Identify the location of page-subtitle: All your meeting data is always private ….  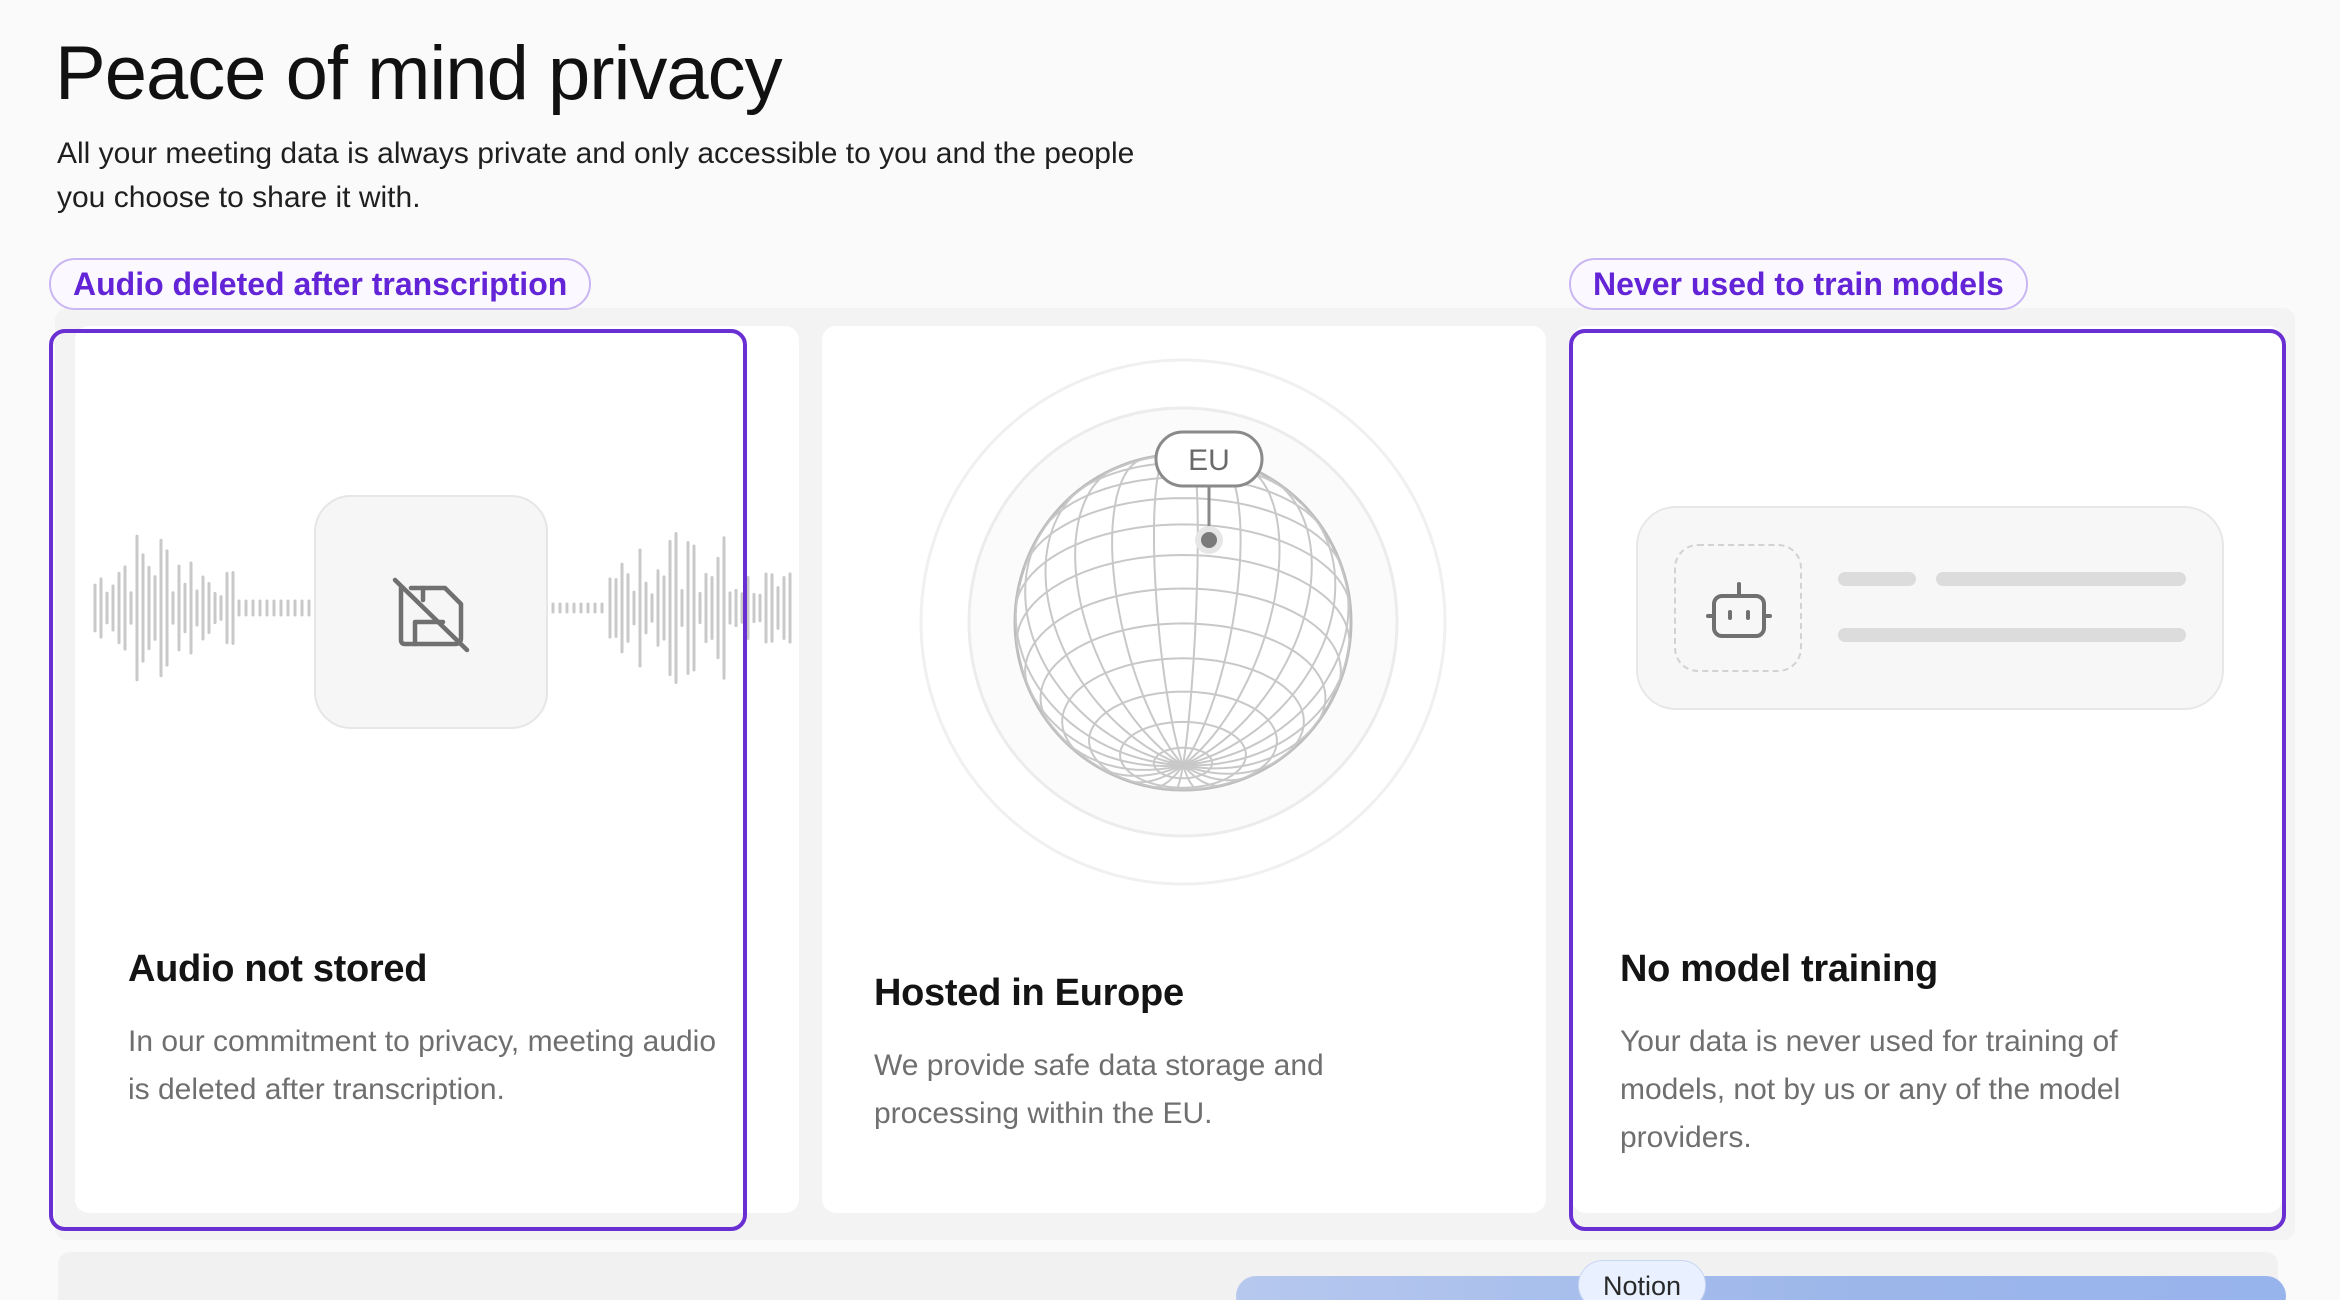
(596, 175).